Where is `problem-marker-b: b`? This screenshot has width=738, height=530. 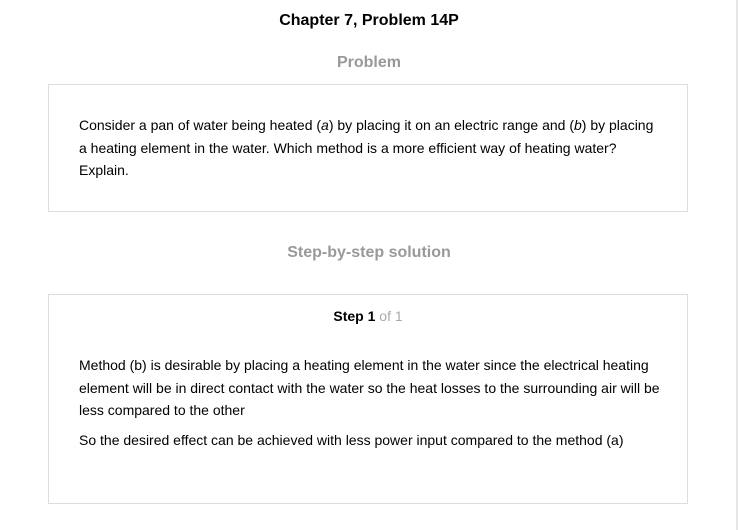
problem-marker-b: b is located at coordinates (577, 125).